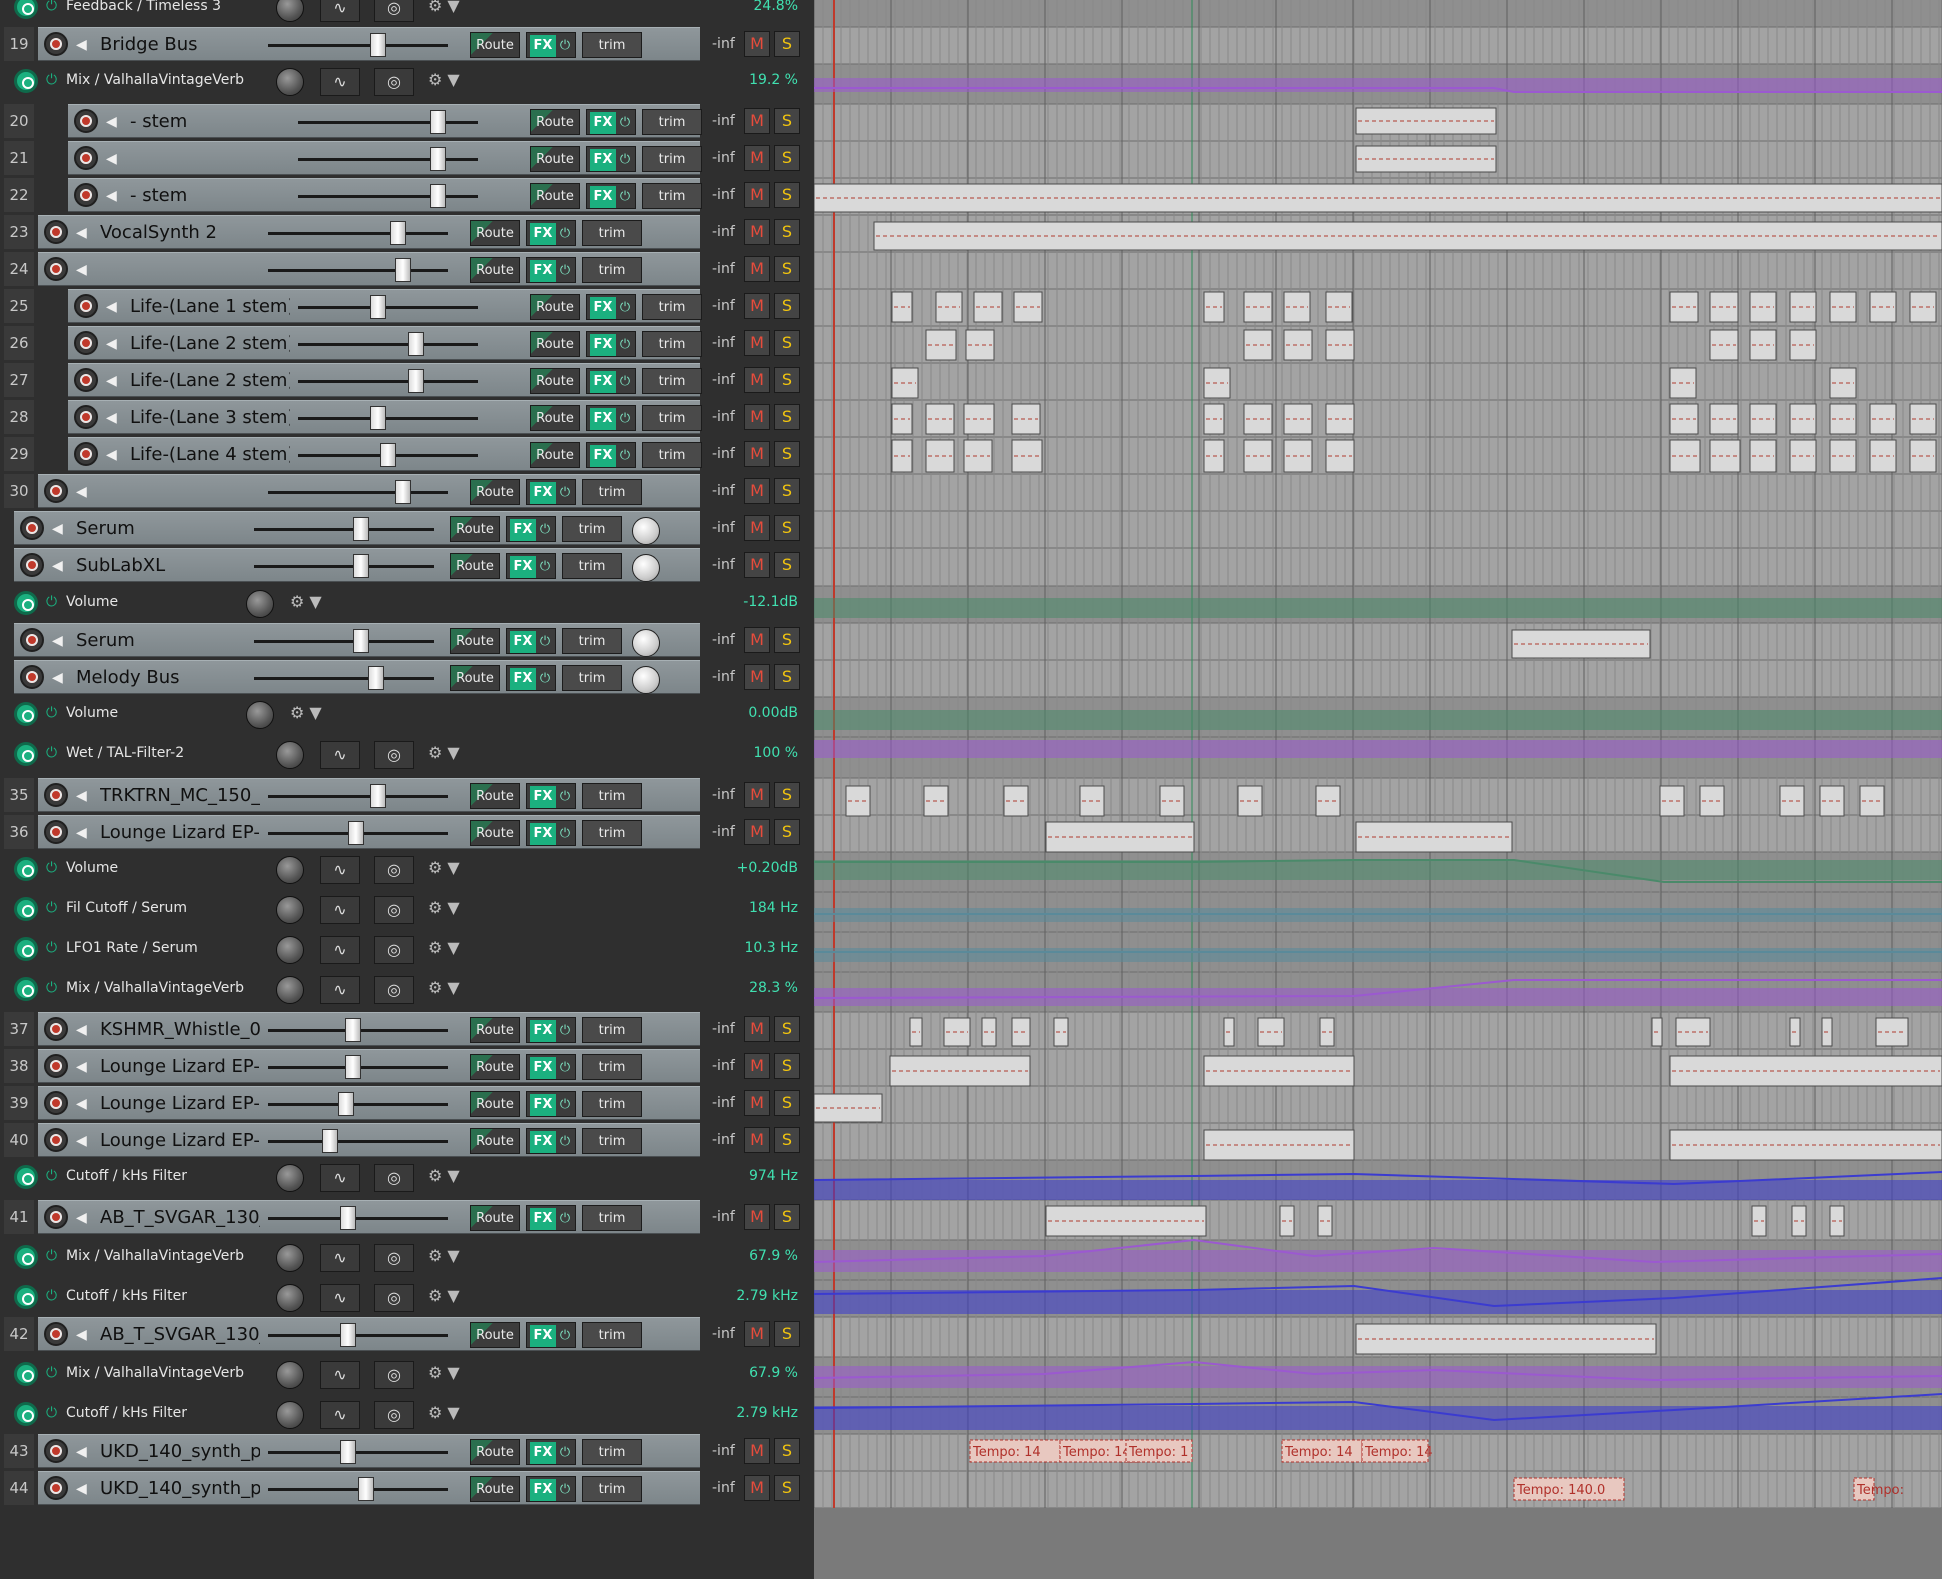  What do you see at coordinates (369, 232) in the screenshot?
I see `track-header: ◀ VocalSynth 2 Route FX ⏻ trim` at bounding box center [369, 232].